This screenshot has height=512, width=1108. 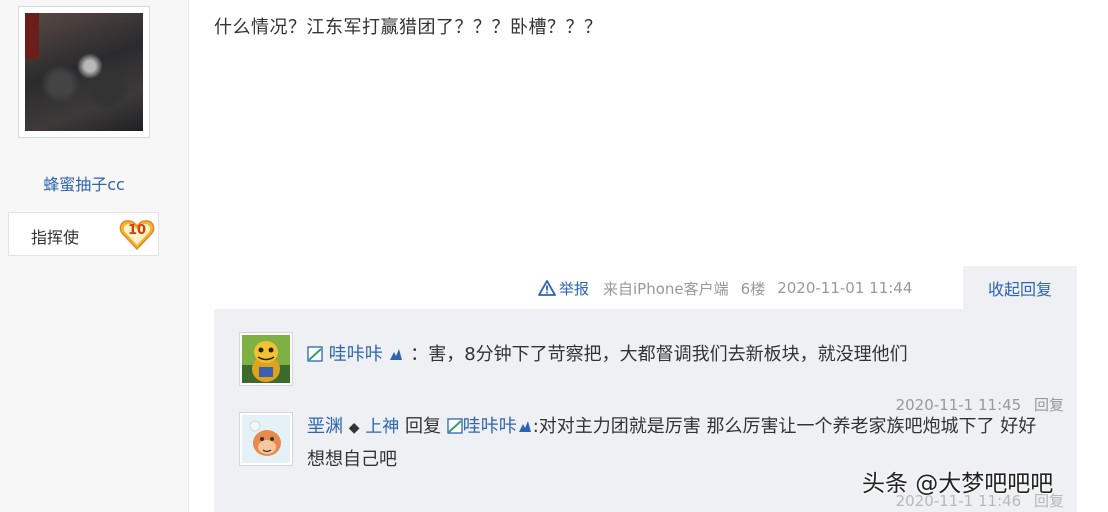 I want to click on avatar-image, so click(x=84, y=72).